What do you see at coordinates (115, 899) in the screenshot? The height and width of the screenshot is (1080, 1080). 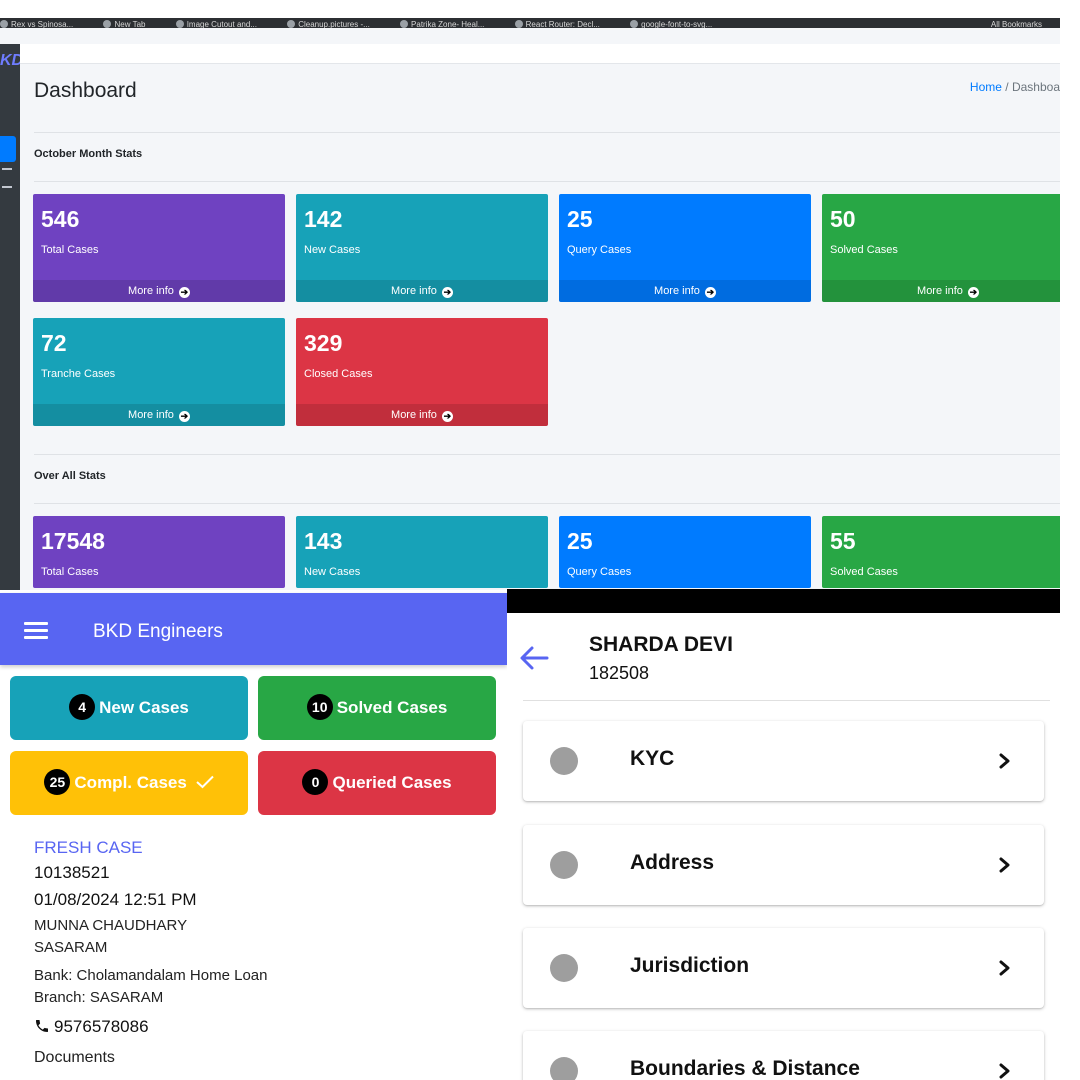 I see `case-datetime: 01/08/2024 12:51 PM` at bounding box center [115, 899].